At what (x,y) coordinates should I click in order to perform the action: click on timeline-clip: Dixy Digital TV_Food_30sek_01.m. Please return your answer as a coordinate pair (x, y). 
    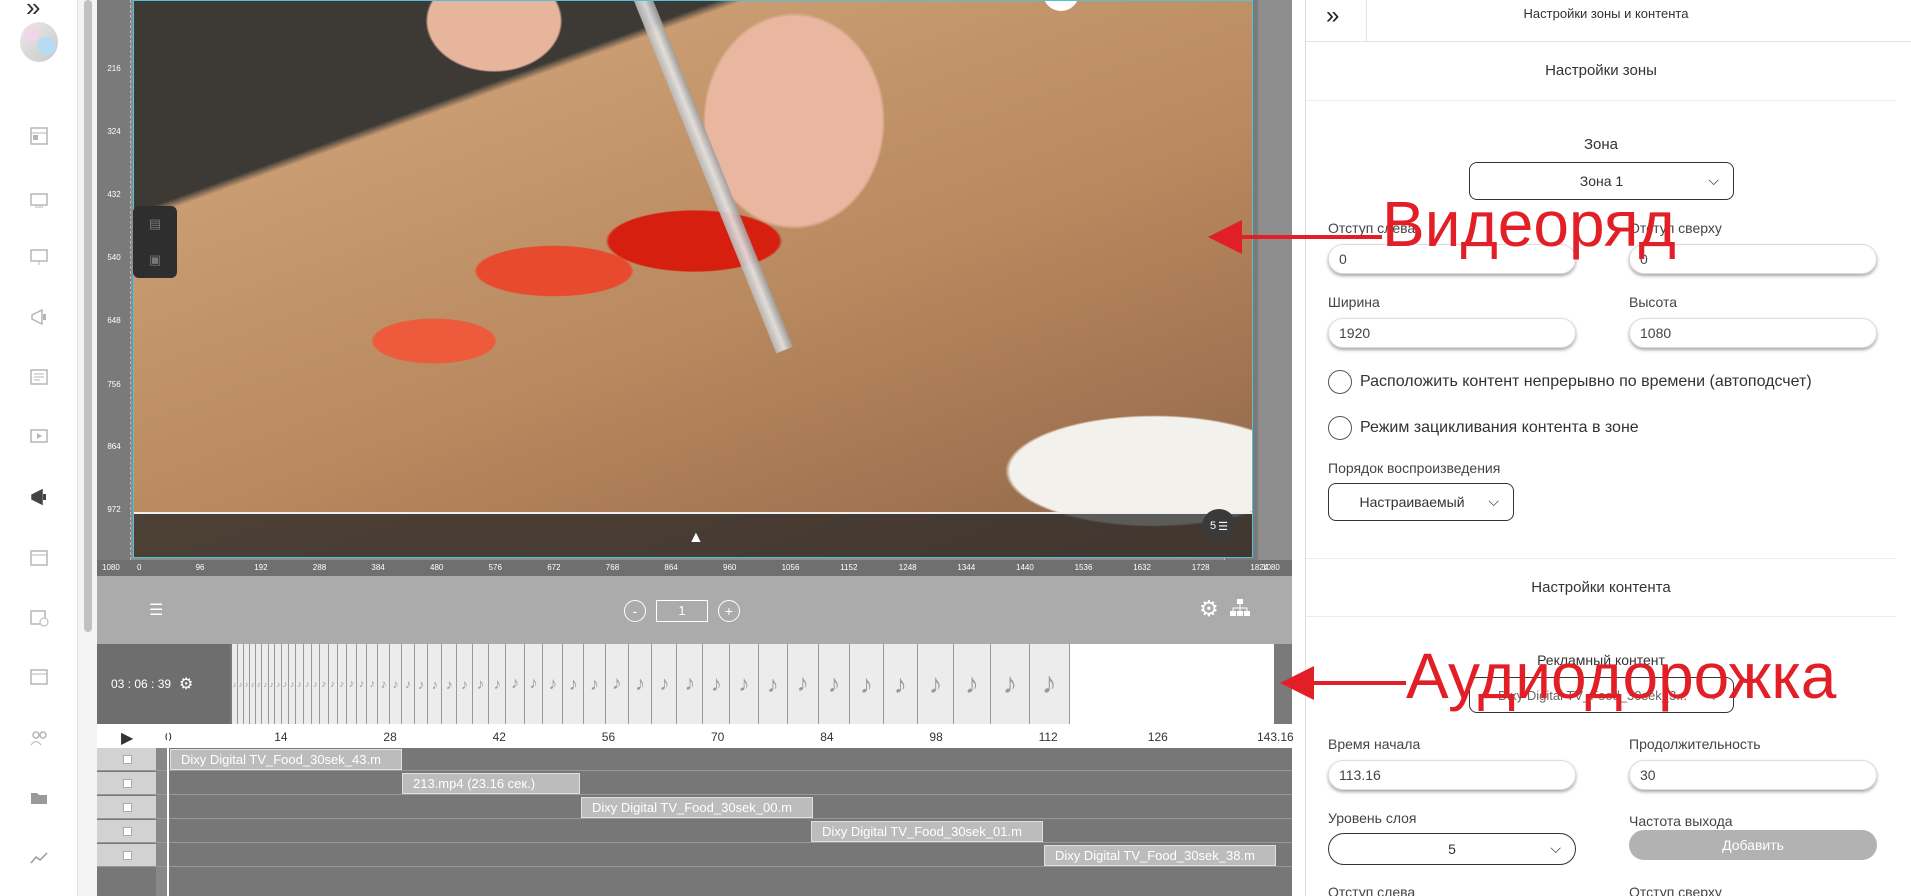
    Looking at the image, I should click on (927, 831).